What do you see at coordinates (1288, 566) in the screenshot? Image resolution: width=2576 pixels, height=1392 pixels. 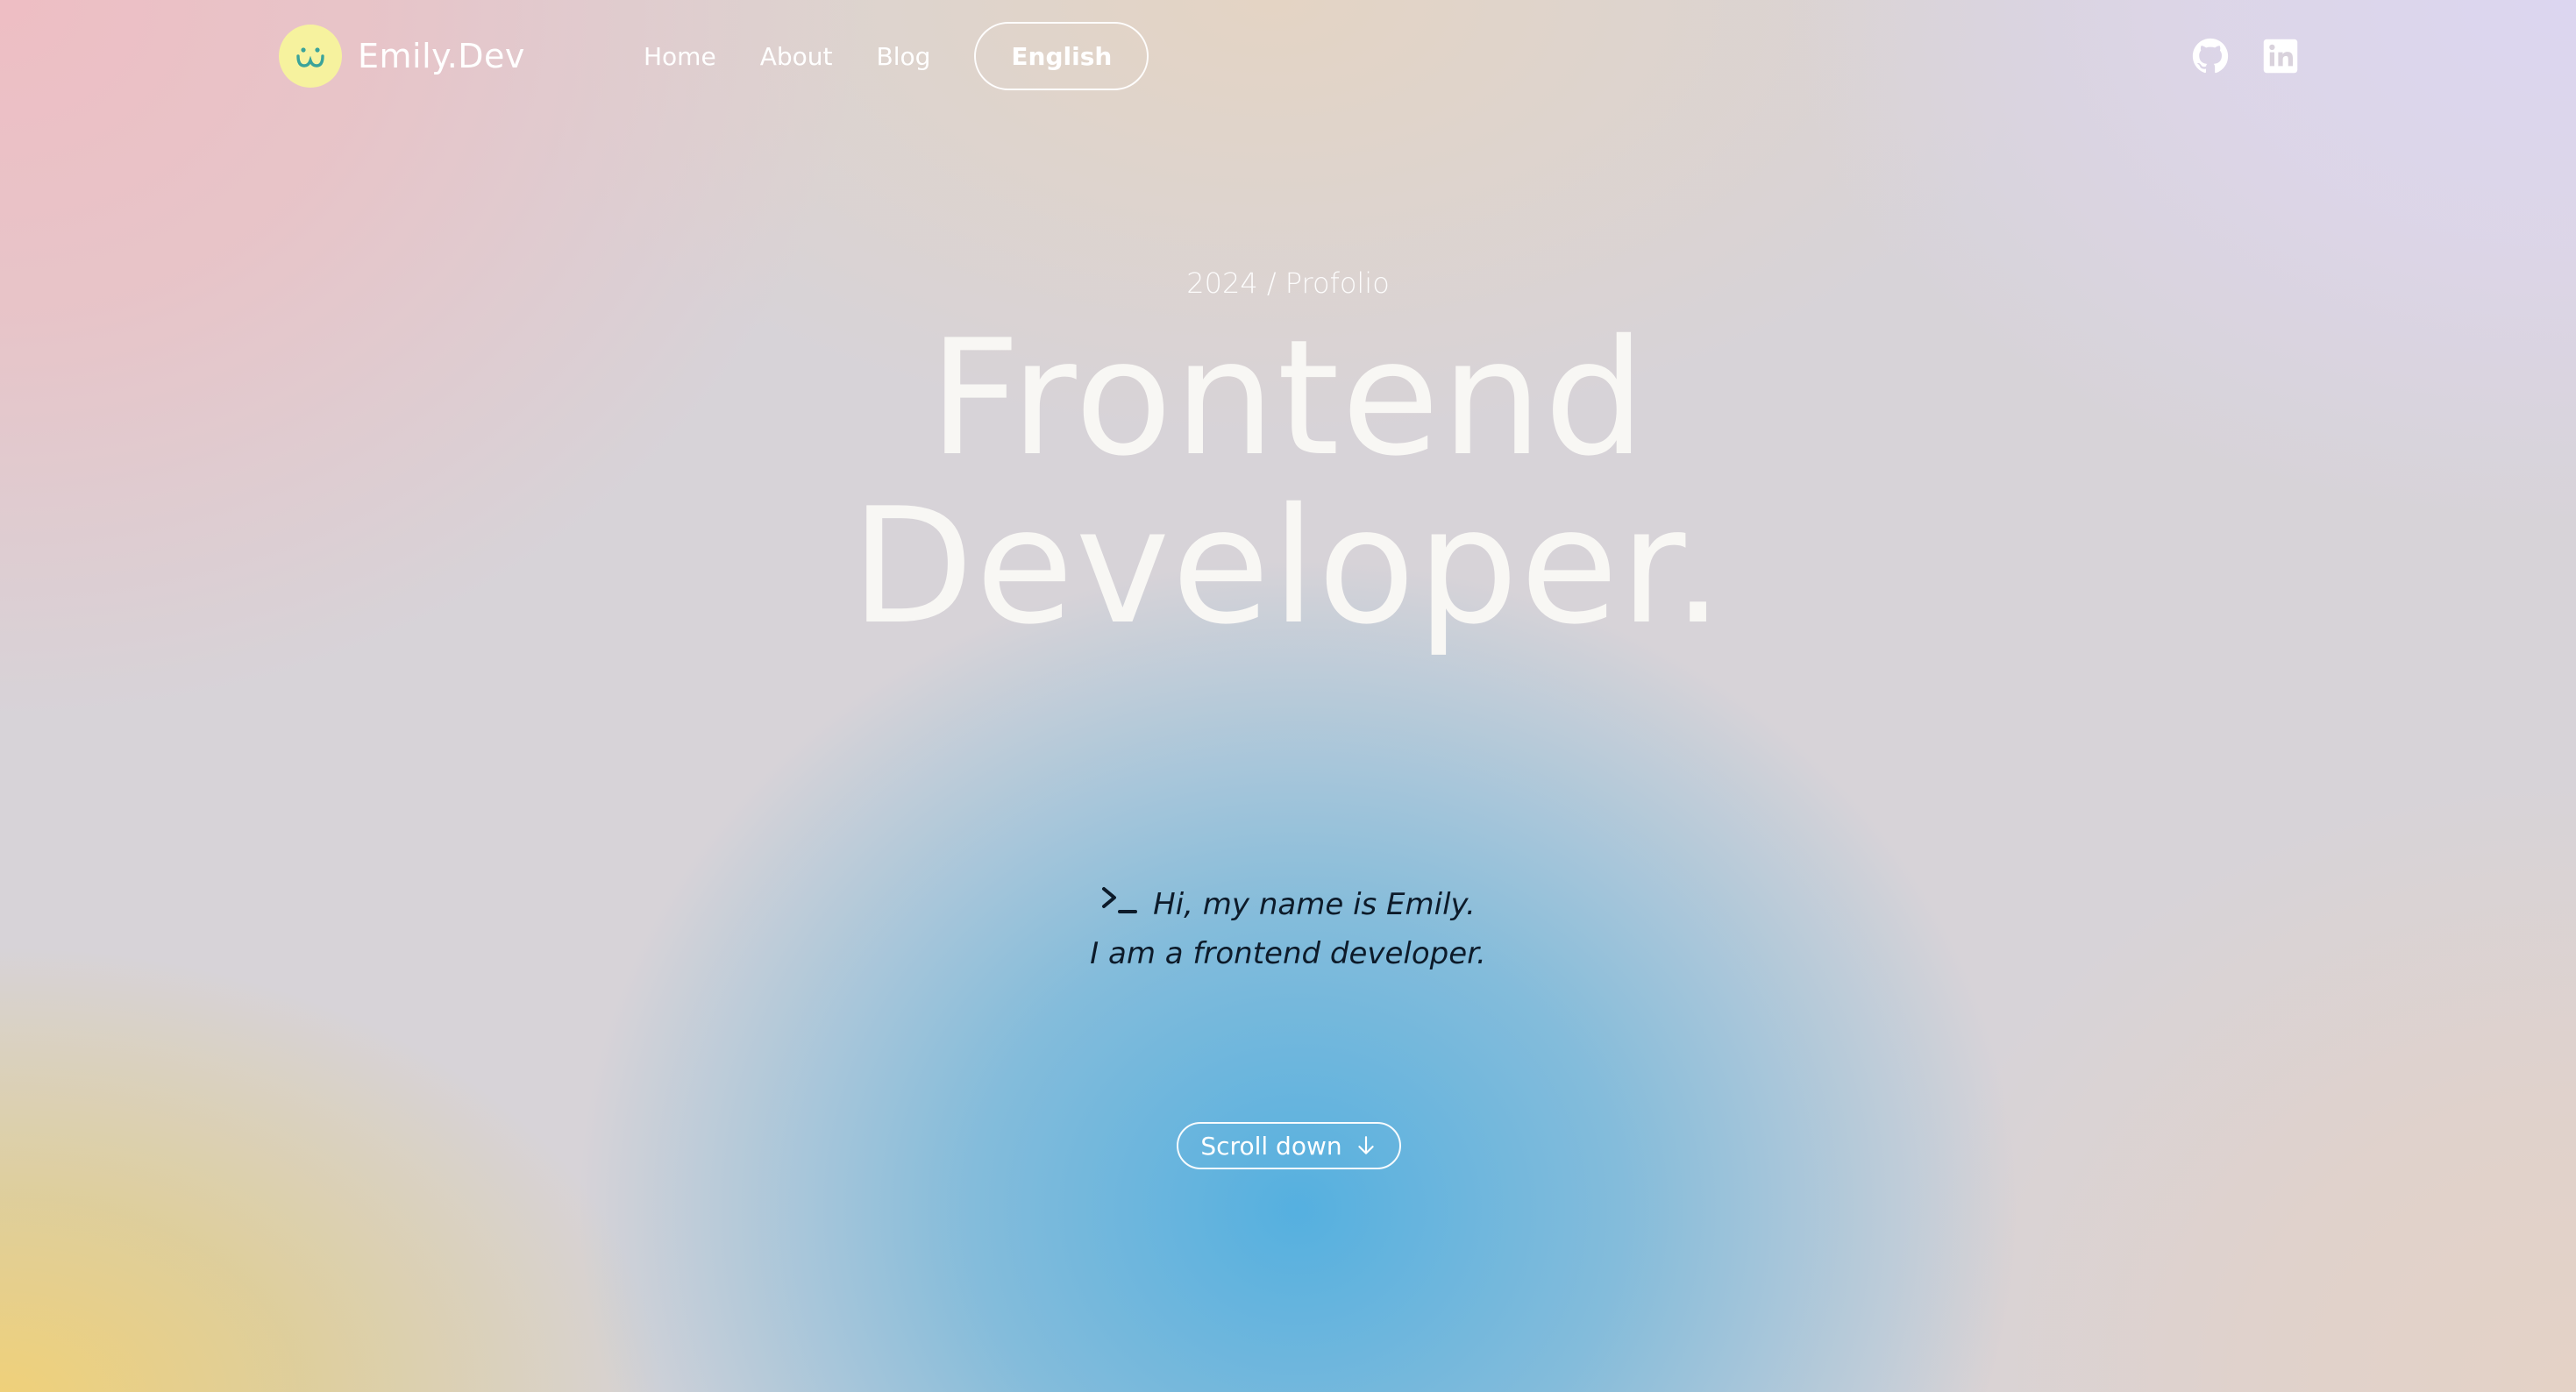 I see `headline-line-2: Developer.` at bounding box center [1288, 566].